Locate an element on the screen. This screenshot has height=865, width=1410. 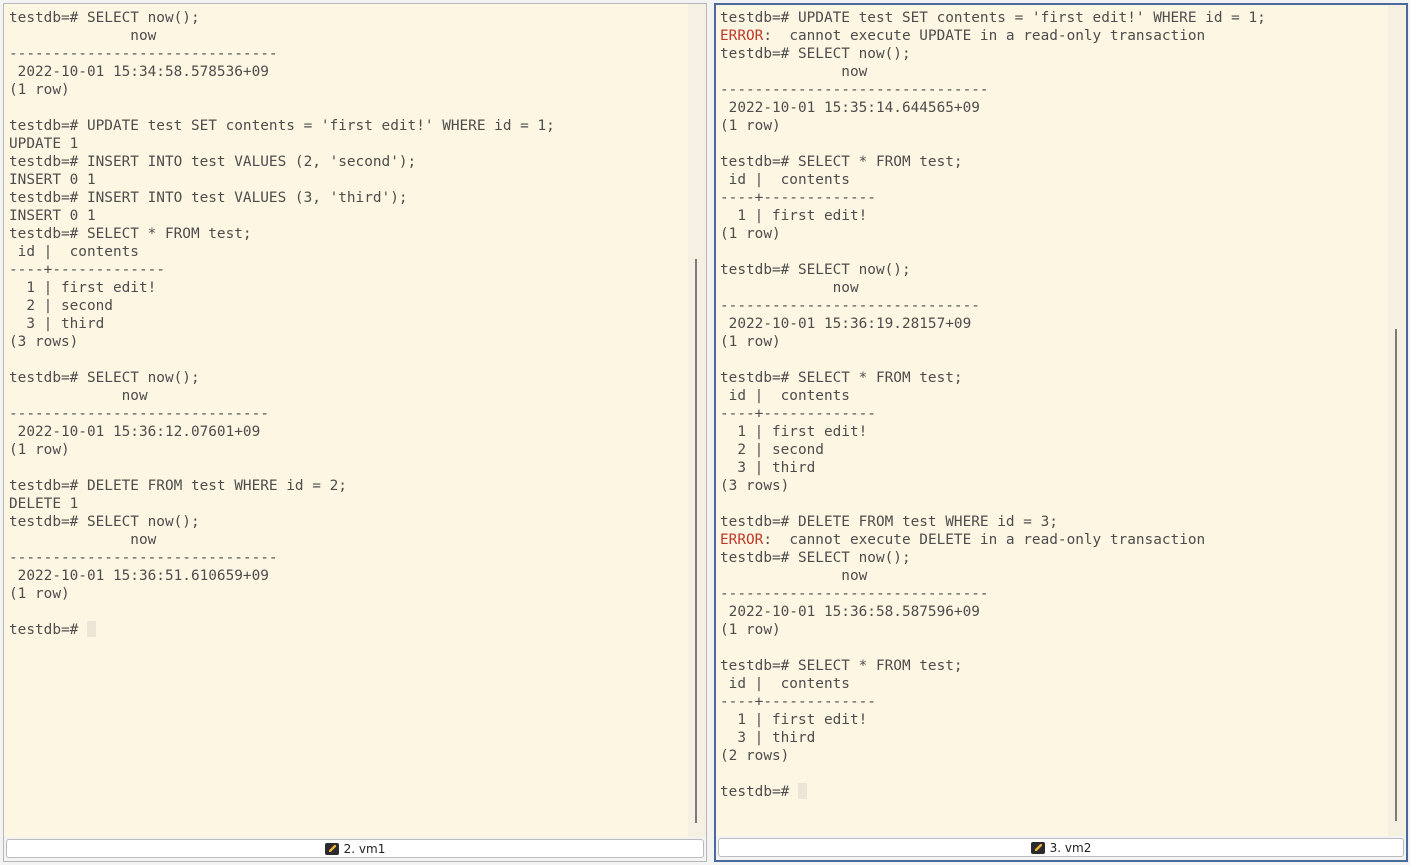
terminal-line: testdb=# DELETE FROM test WHERE id = 3; is located at coordinates (889, 522).